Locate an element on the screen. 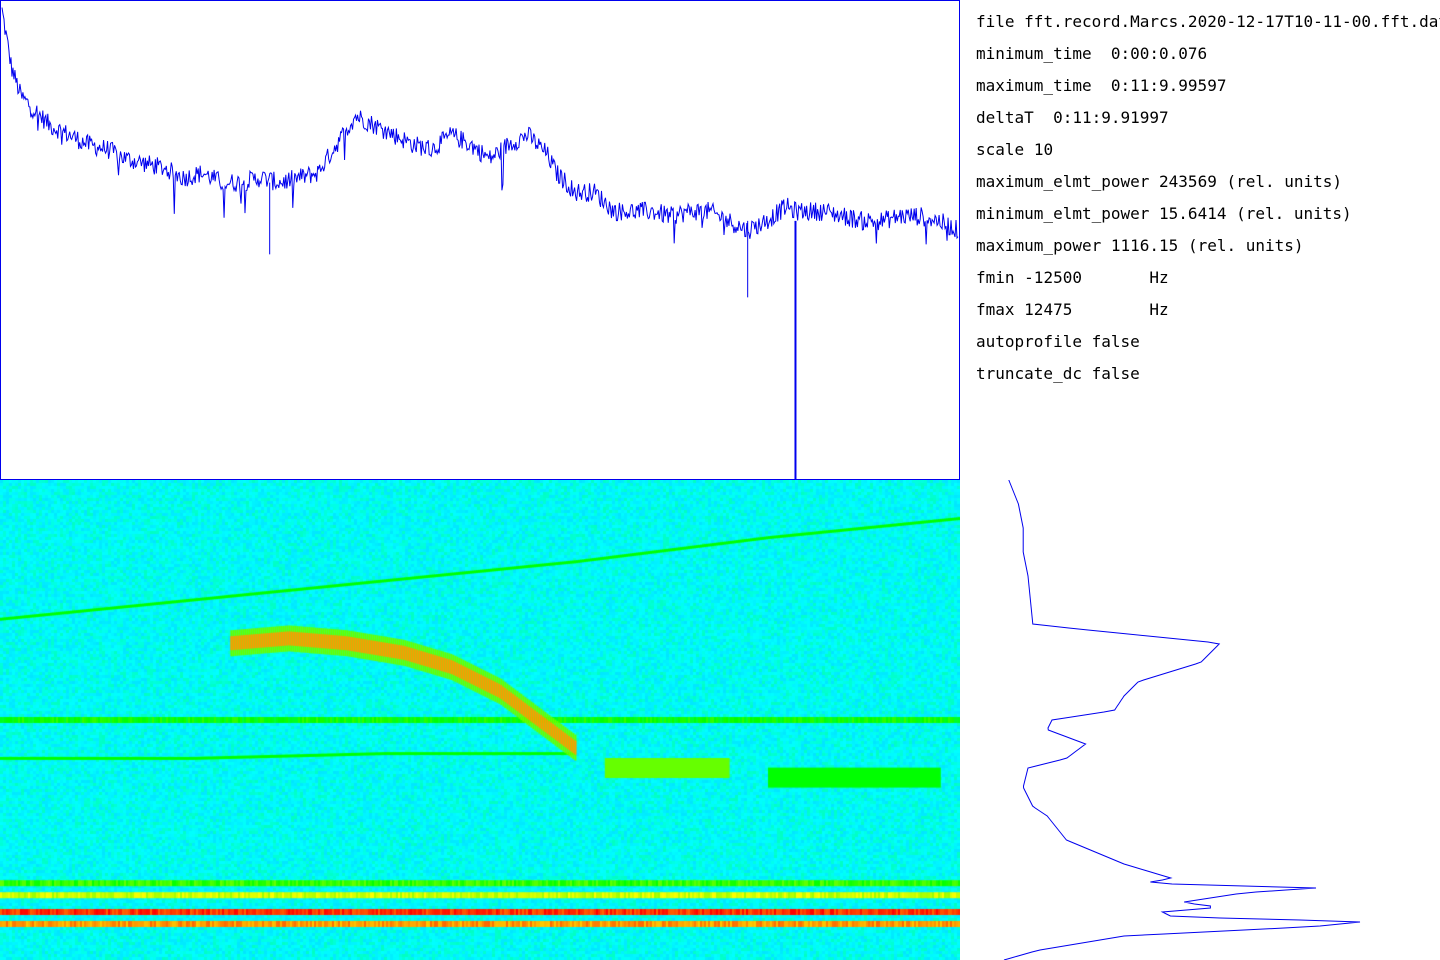 Image resolution: width=1440 pixels, height=960 pixels. info-deltat-value: 0:11:9.91997 is located at coordinates (1111, 117).